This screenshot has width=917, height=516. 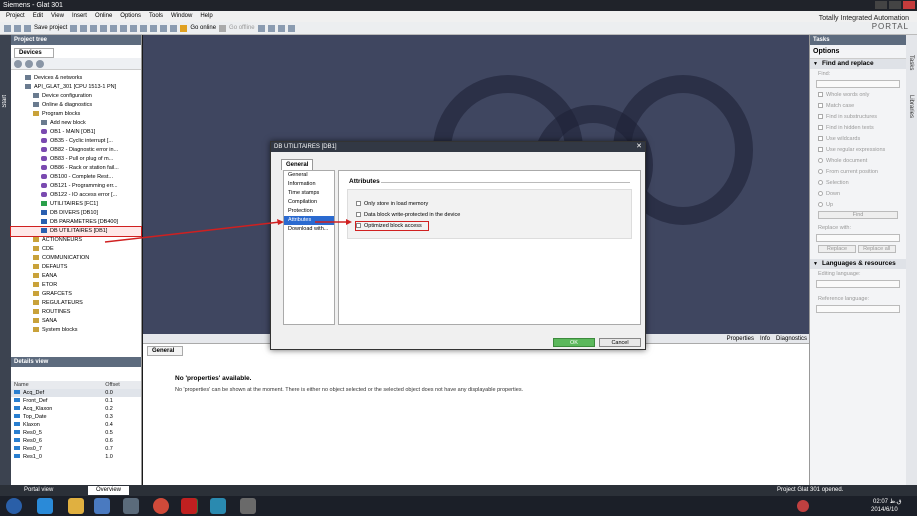 What do you see at coordinates (858, 40) in the screenshot?
I see `tasks-header: Tasks` at bounding box center [858, 40].